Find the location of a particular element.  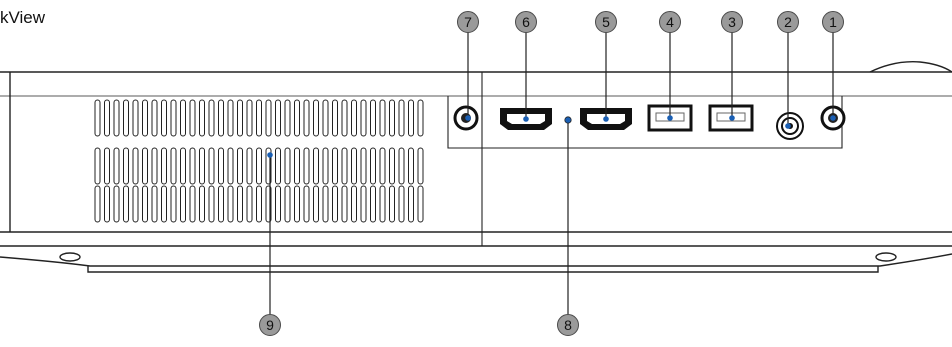

callout-8: 8 is located at coordinates (568, 325).